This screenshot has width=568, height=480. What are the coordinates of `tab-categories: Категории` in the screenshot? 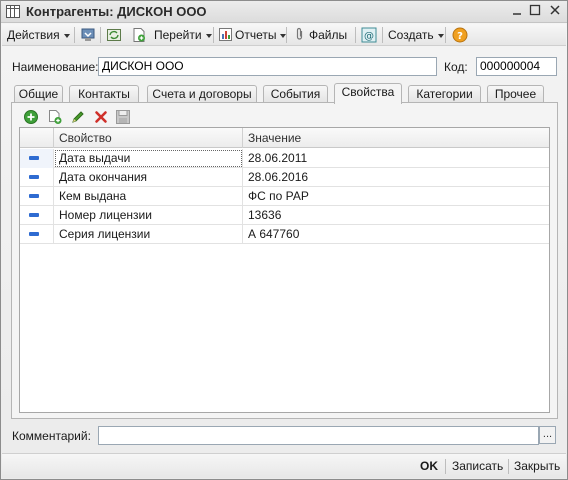 It's located at (444, 94).